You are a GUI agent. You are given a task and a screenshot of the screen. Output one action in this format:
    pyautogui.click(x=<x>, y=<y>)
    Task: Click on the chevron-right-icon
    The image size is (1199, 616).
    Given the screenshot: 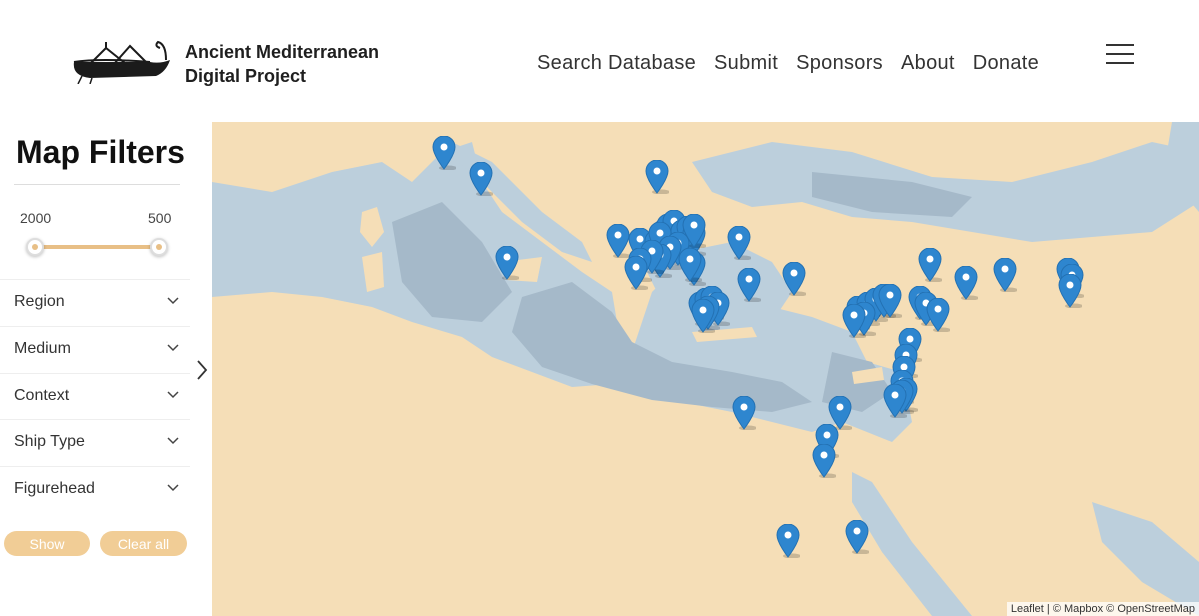 What is the action you would take?
    pyautogui.click(x=202, y=370)
    